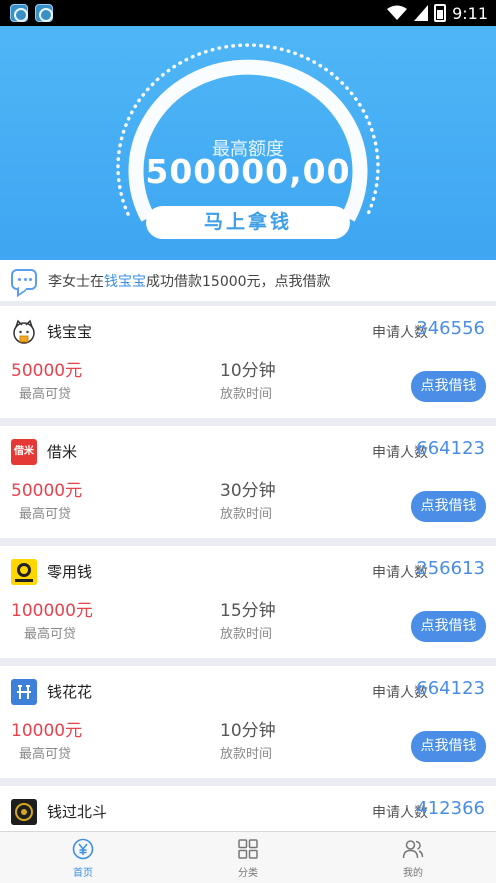  What do you see at coordinates (24, 332) in the screenshot?
I see `cat-logo-icon` at bounding box center [24, 332].